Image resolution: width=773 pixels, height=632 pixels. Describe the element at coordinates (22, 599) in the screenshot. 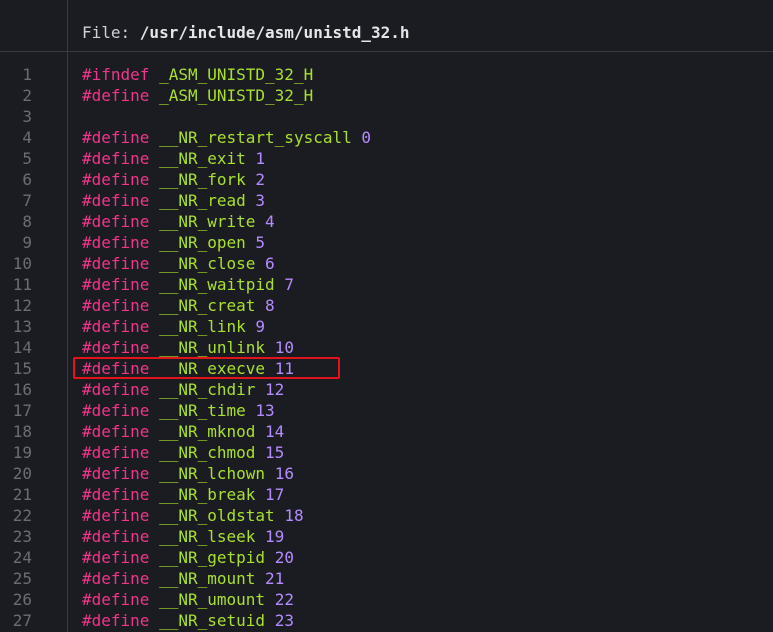

I see `line-number: 26` at that location.